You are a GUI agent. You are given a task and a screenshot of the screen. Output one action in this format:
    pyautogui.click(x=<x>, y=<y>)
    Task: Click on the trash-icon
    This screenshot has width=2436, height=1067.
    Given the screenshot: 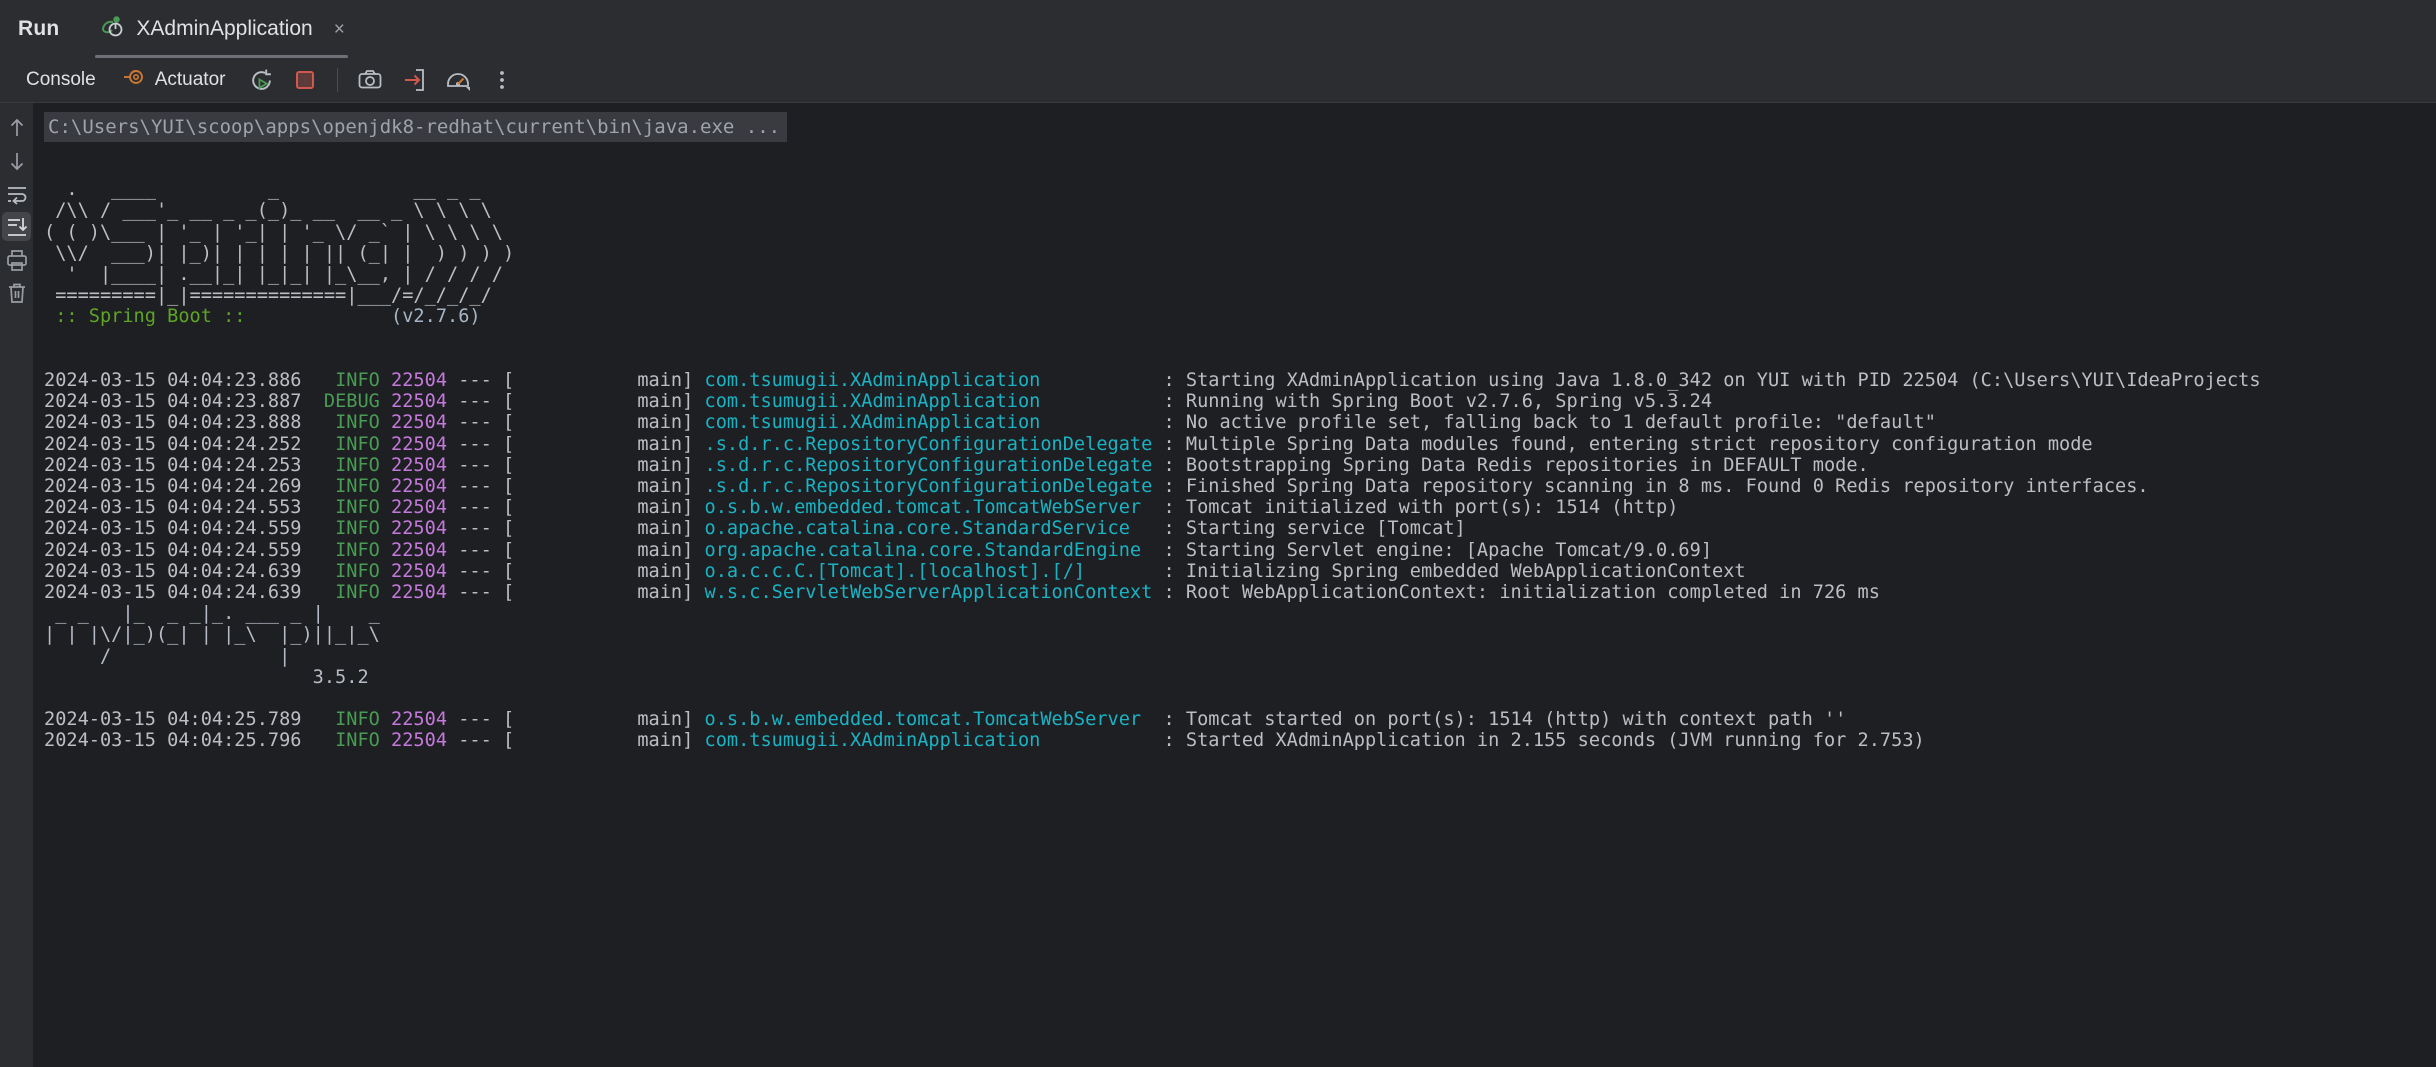 What is the action you would take?
    pyautogui.click(x=16, y=292)
    